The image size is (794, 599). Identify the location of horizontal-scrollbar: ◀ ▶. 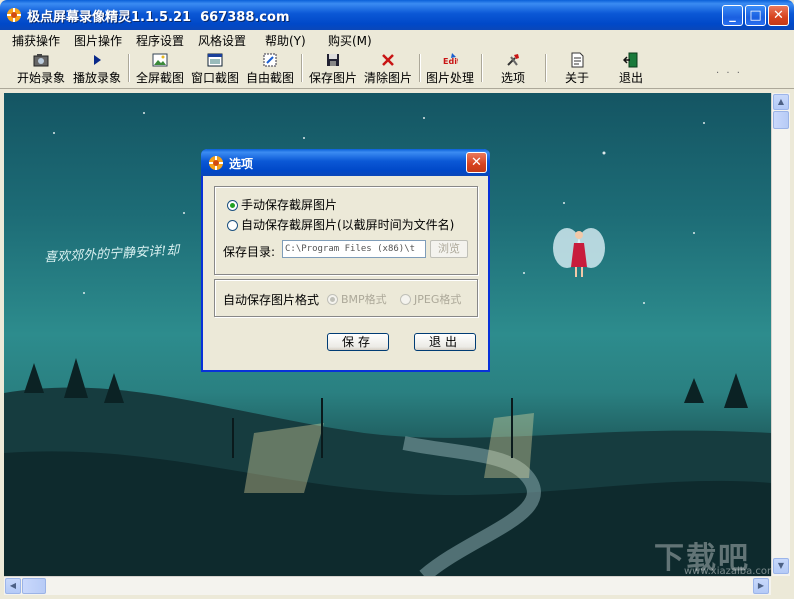
(387, 585).